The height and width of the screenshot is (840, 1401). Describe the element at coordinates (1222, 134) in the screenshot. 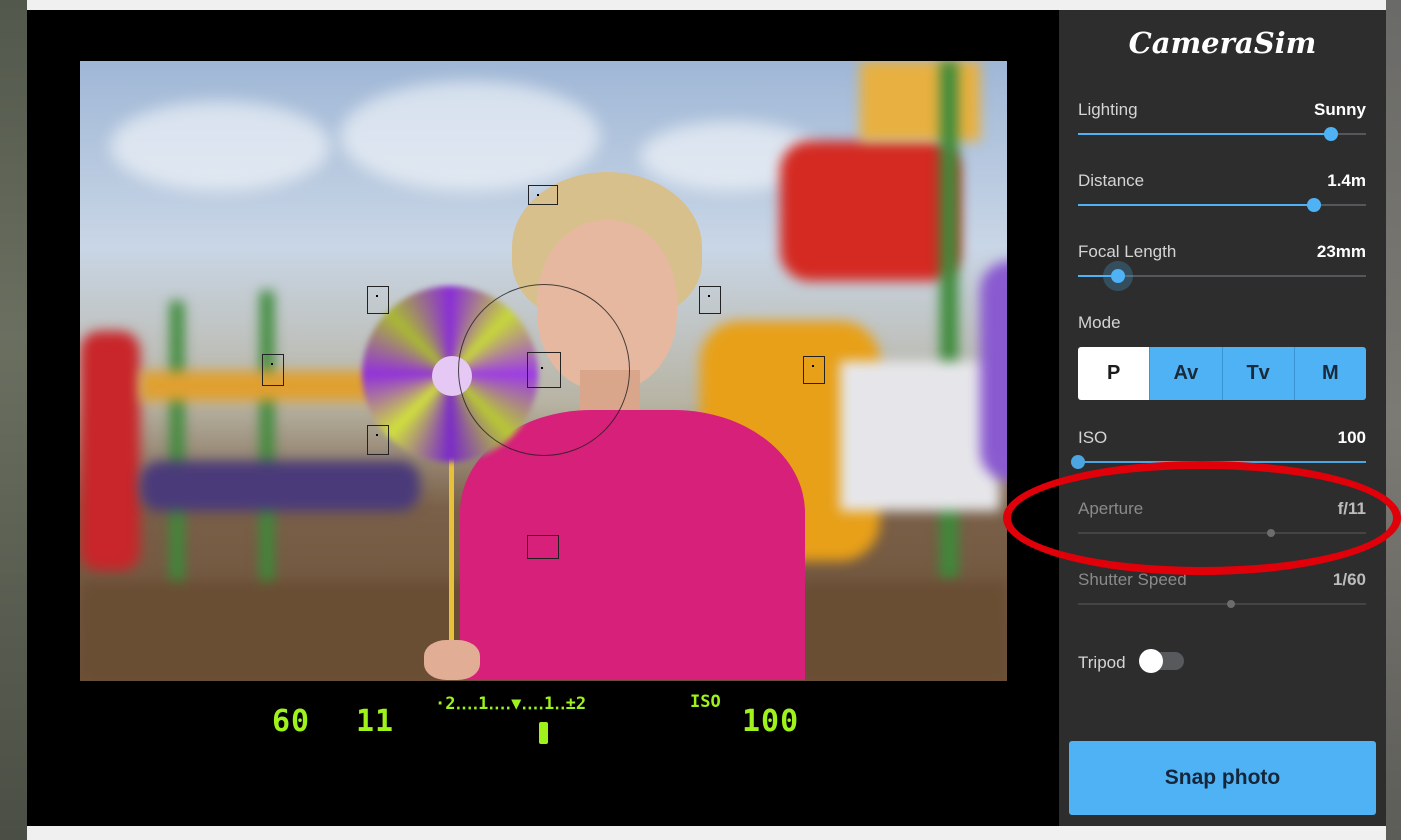

I see `lighting-slider` at that location.